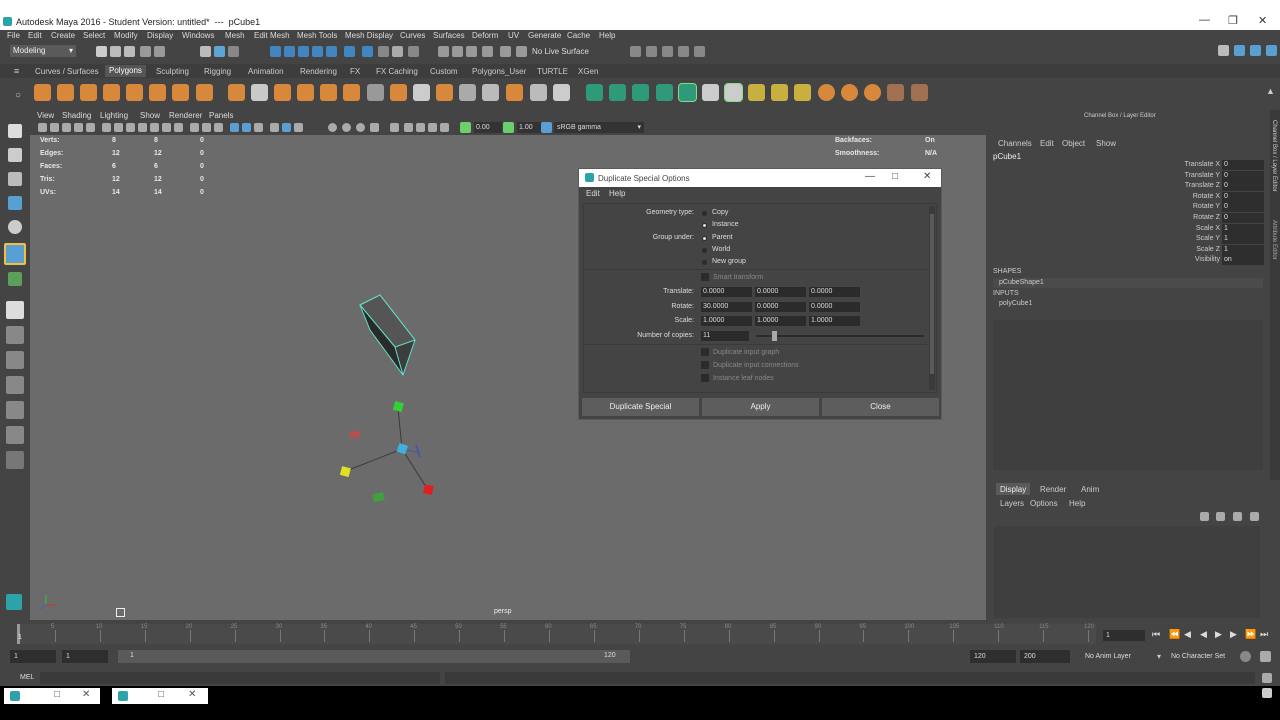  What do you see at coordinates (57, 694) in the screenshot?
I see `restore-icon: □` at bounding box center [57, 694].